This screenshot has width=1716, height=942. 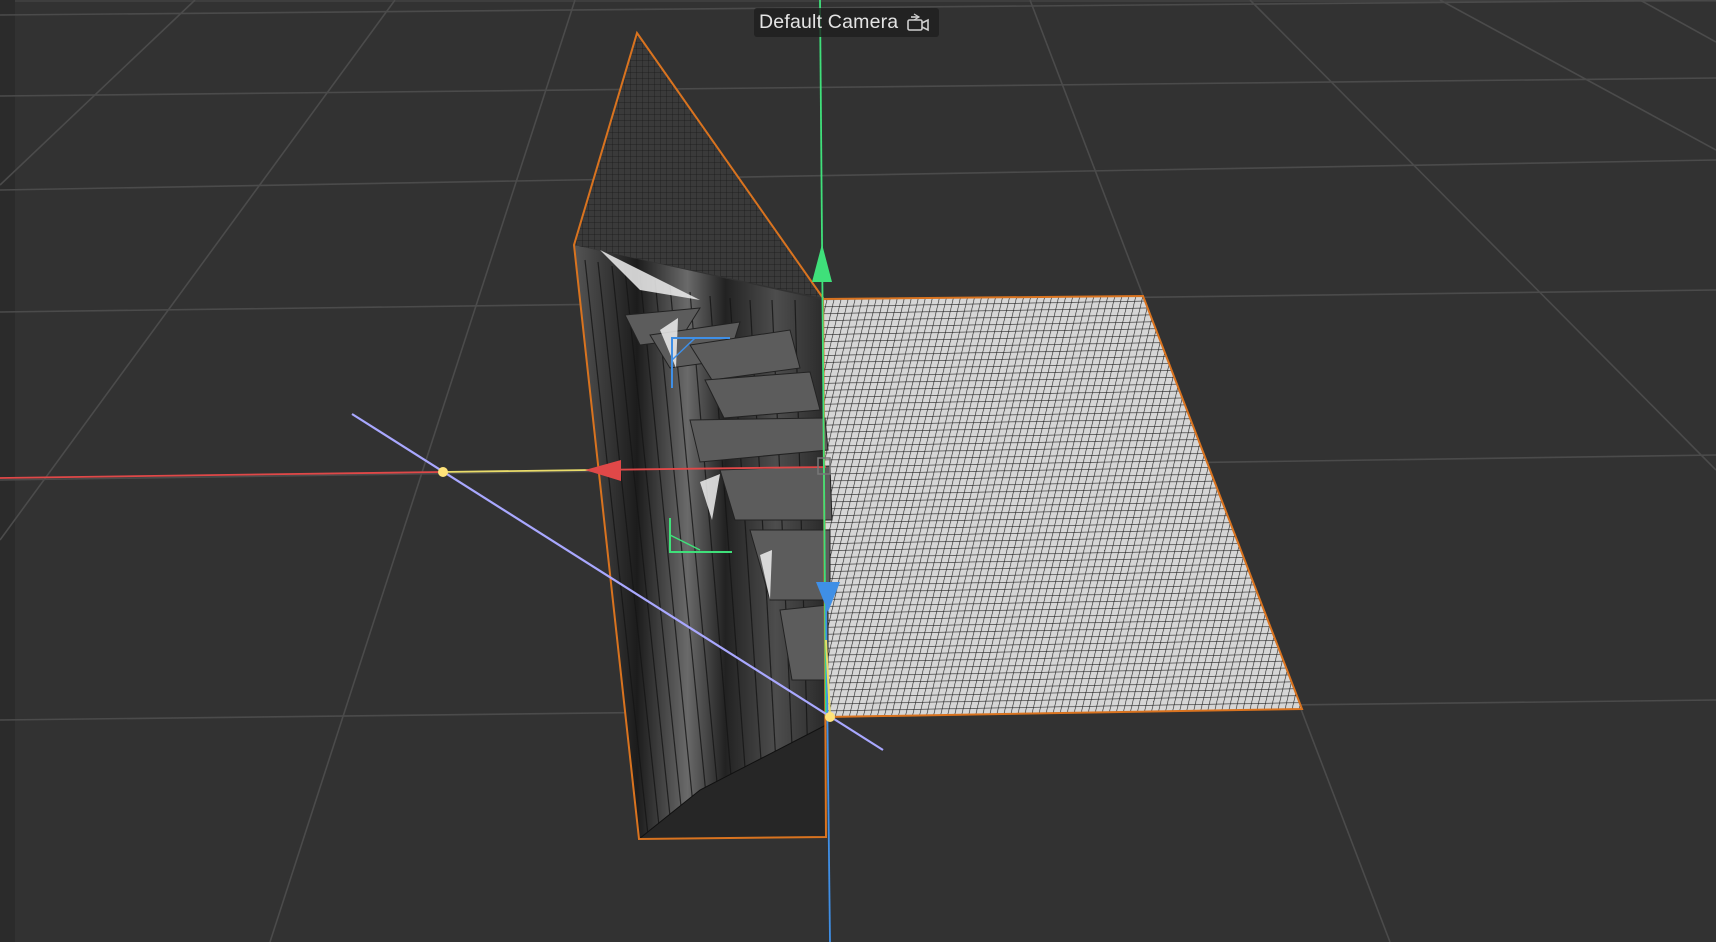 I want to click on camera-switch-icon, so click(x=919, y=23).